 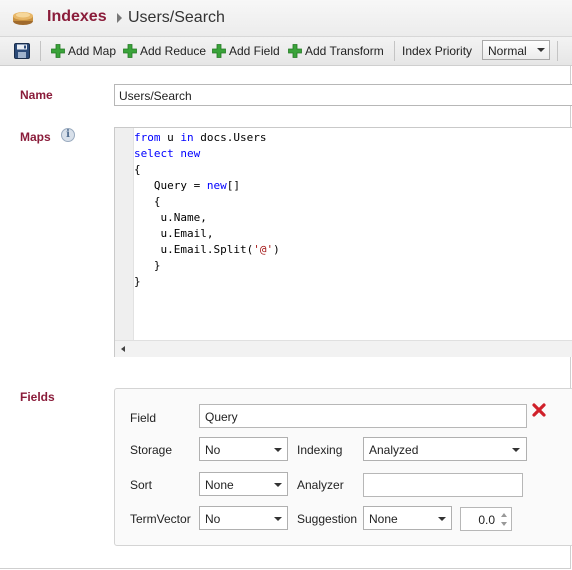 I want to click on code-string: '@', so click(x=263, y=249).